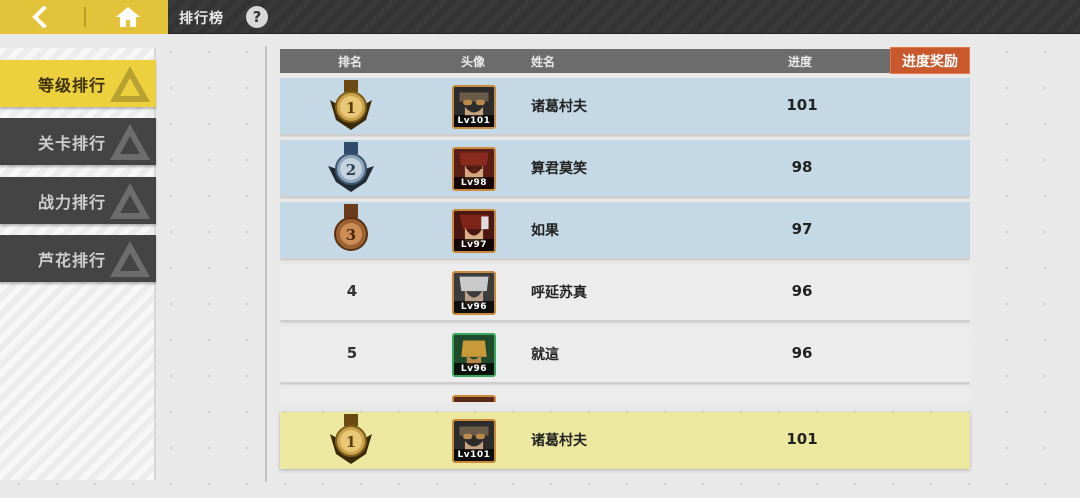 Image resolution: width=1080 pixels, height=498 pixels. I want to click on category-tabs-panel: 等级排行 关卡排行 战力排行 芦花排行, so click(78, 264).